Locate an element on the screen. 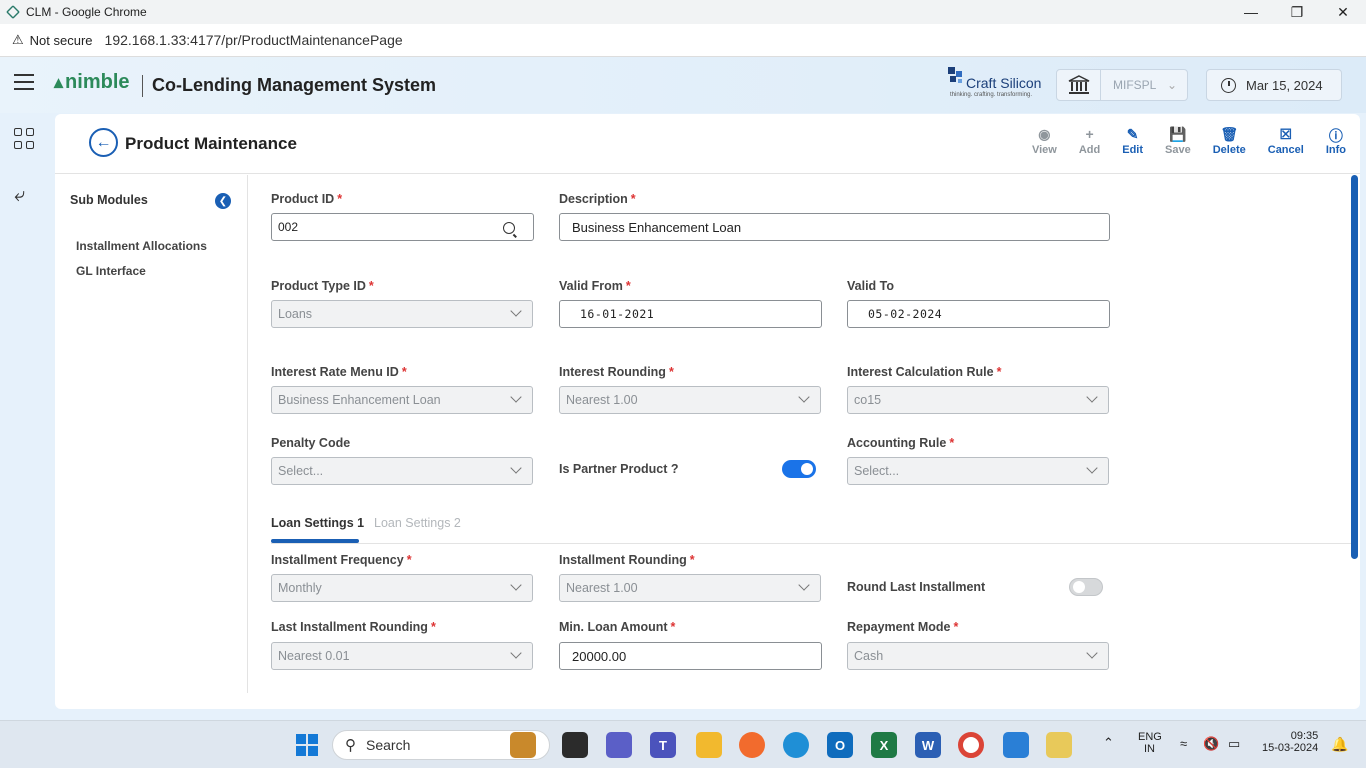  save-icon: 💾 is located at coordinates (1178, 134).